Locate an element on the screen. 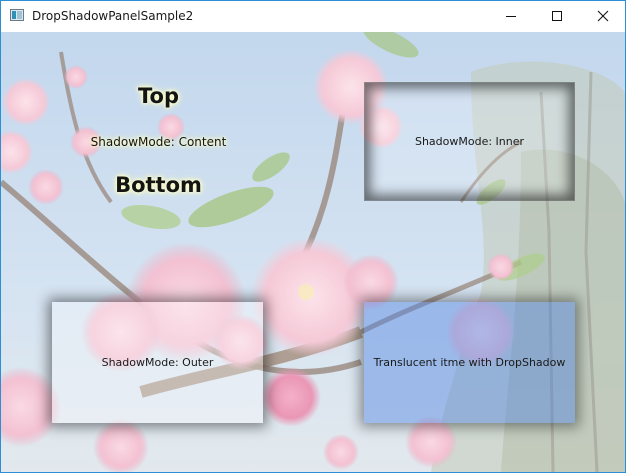  minimize-button is located at coordinates (511, 16).